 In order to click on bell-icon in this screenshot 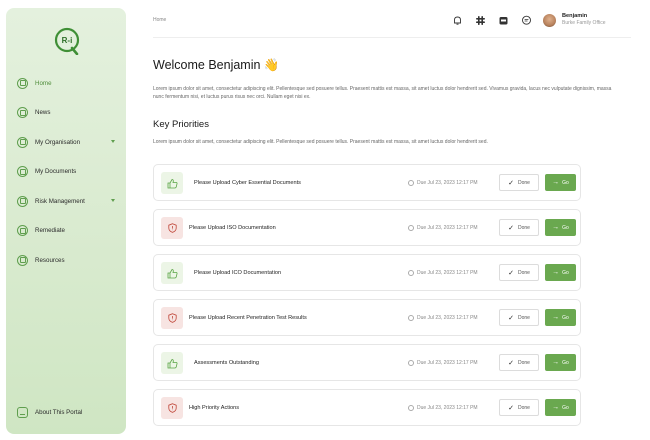, I will do `click(457, 20)`.